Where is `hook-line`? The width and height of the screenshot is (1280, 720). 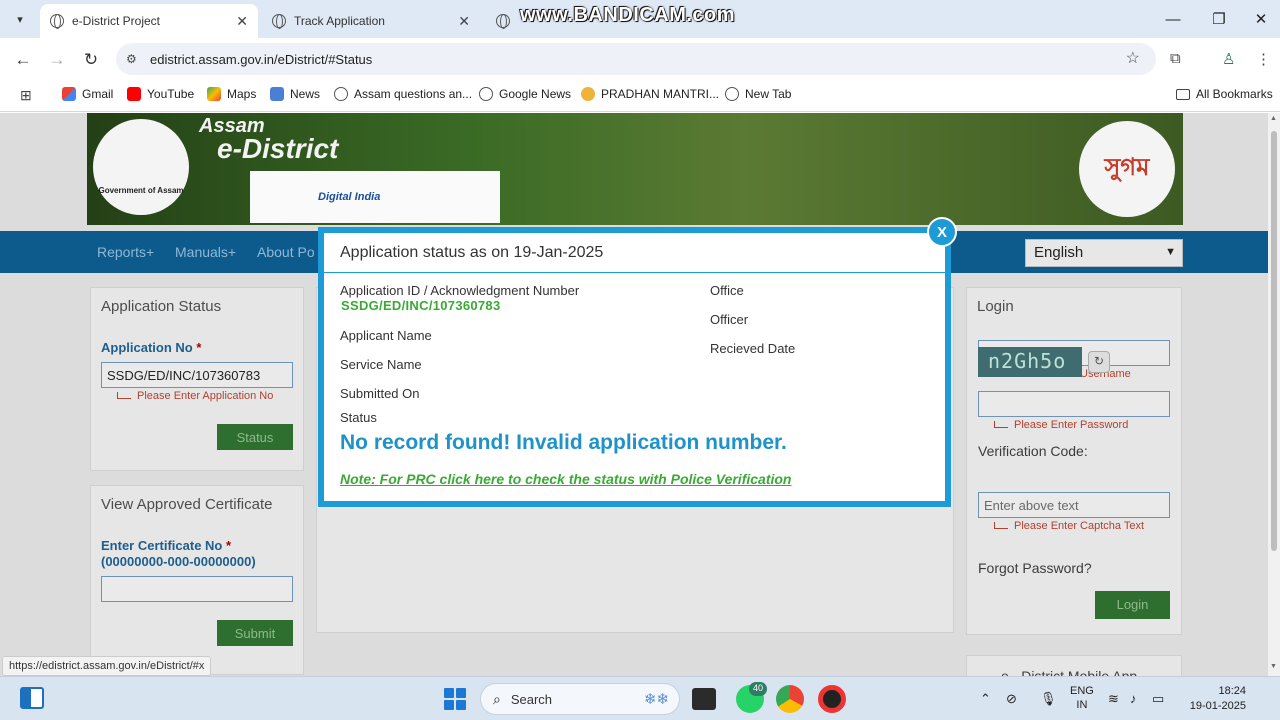 hook-line is located at coordinates (124, 395).